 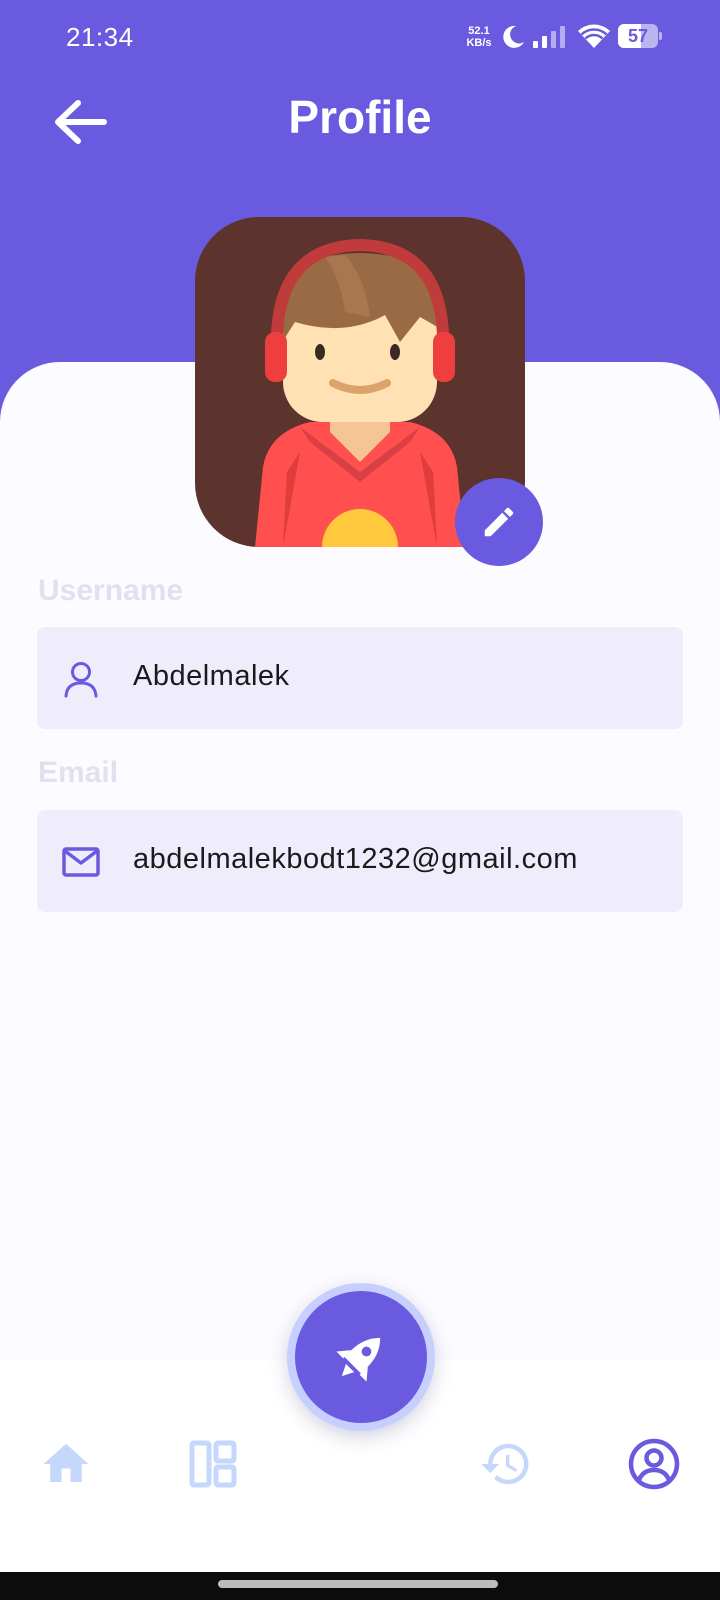 I want to click on edit-avatar-button, so click(x=499, y=522).